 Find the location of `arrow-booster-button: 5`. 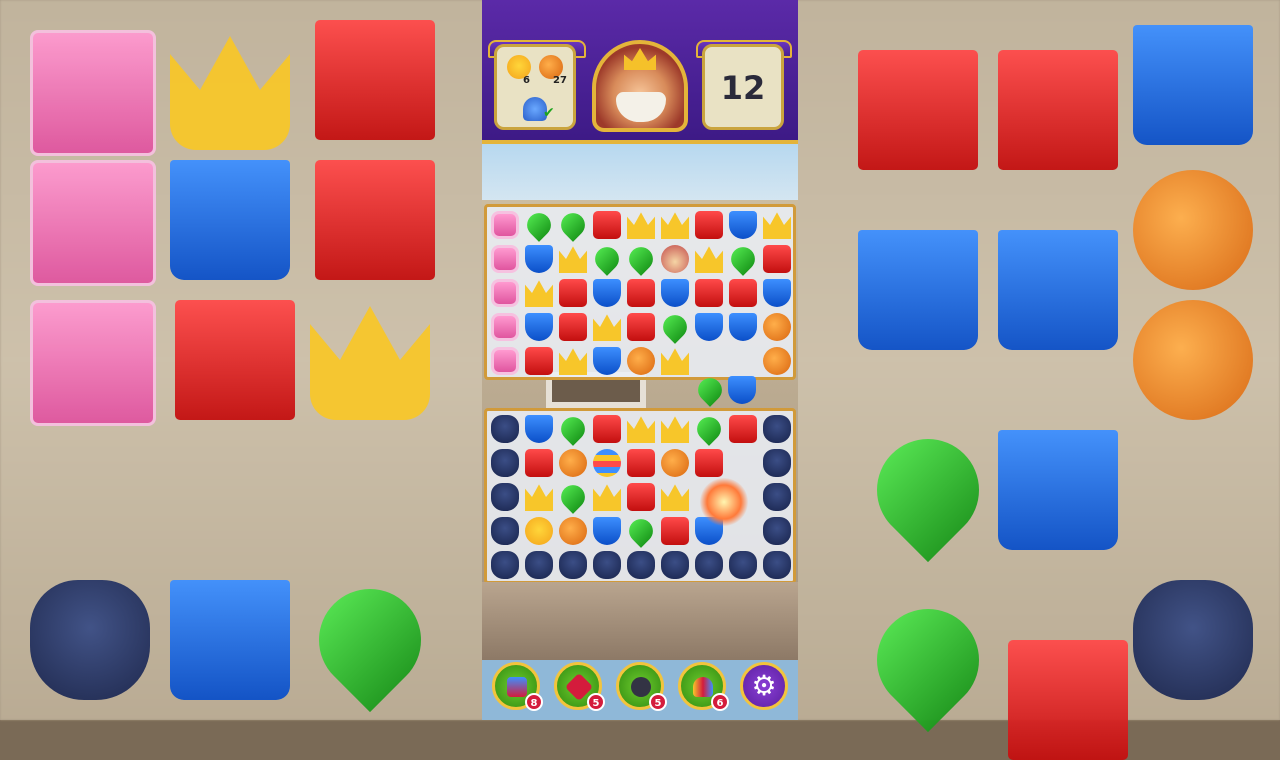

arrow-booster-button: 5 is located at coordinates (579, 686).